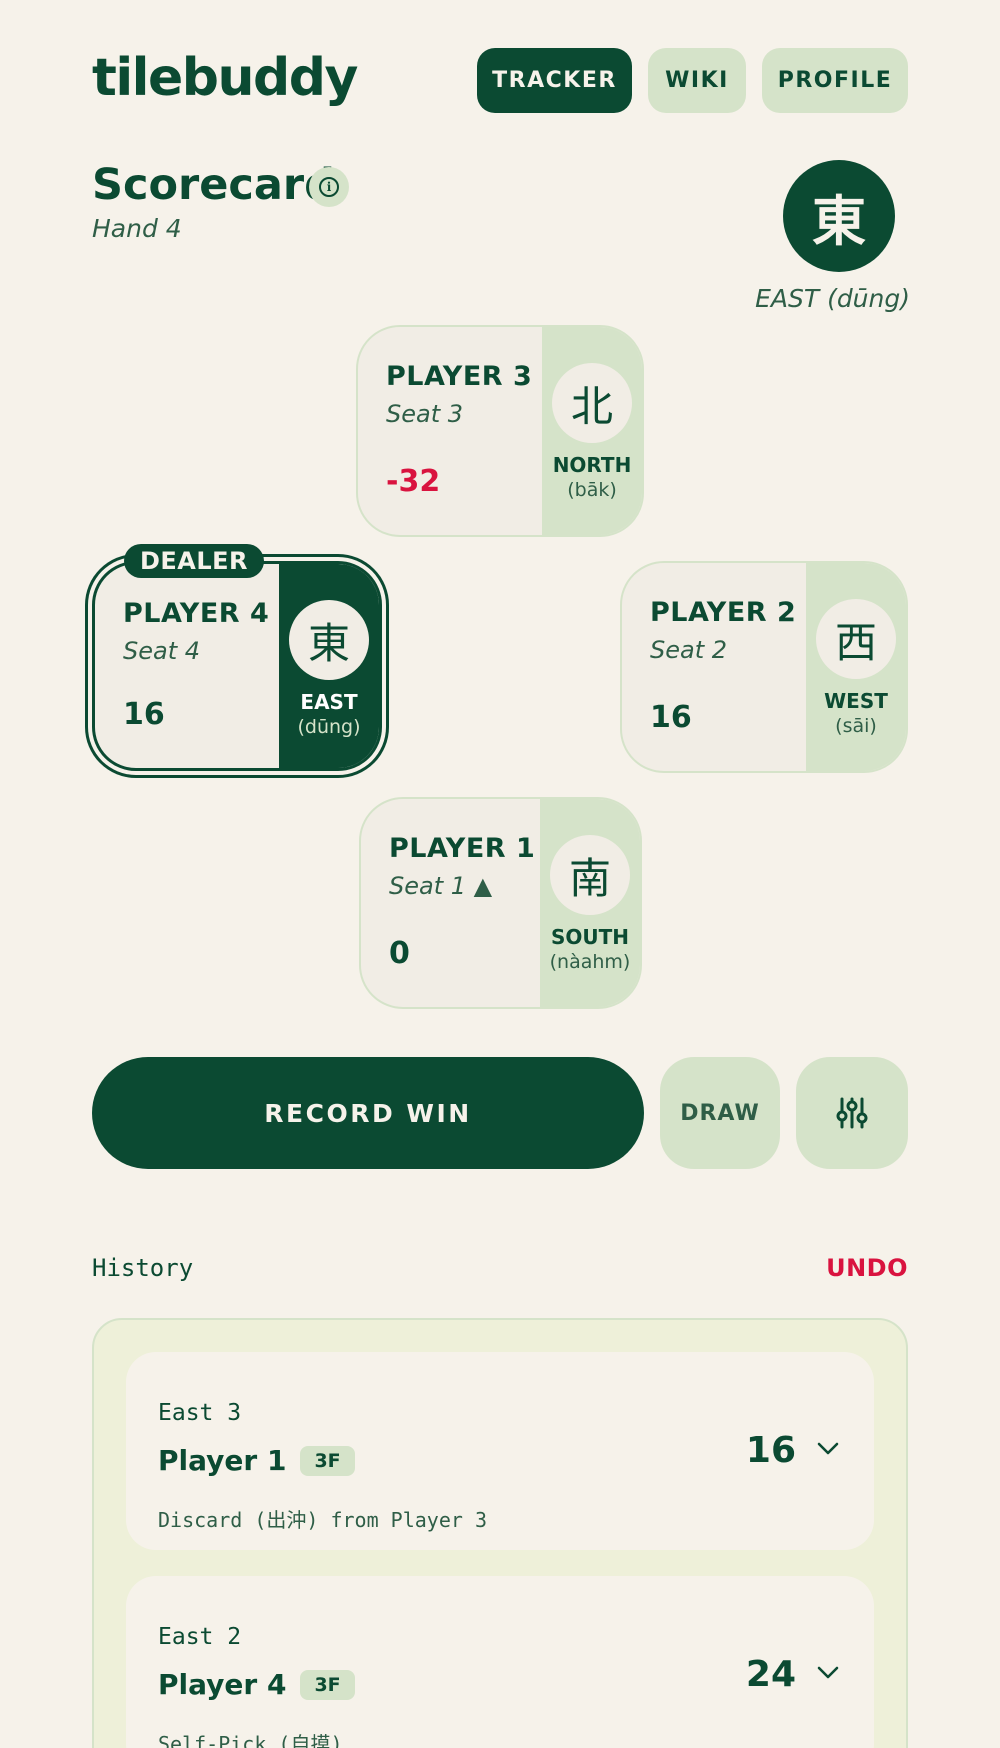 The image size is (1000, 1748). I want to click on player-name: PLAYER 4, so click(196, 613).